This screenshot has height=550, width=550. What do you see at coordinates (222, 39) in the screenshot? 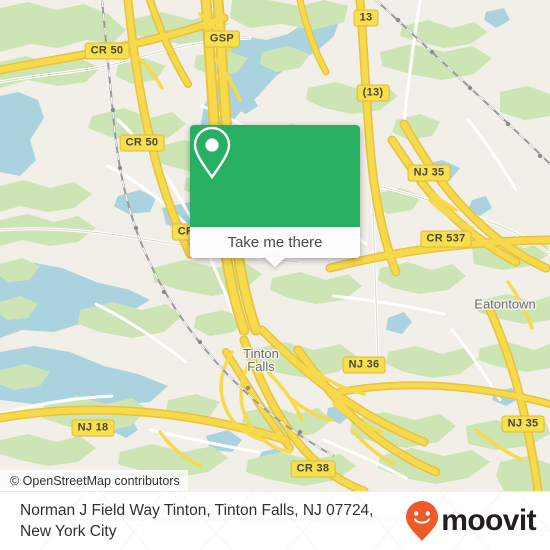
I see `road-shield: GSP` at bounding box center [222, 39].